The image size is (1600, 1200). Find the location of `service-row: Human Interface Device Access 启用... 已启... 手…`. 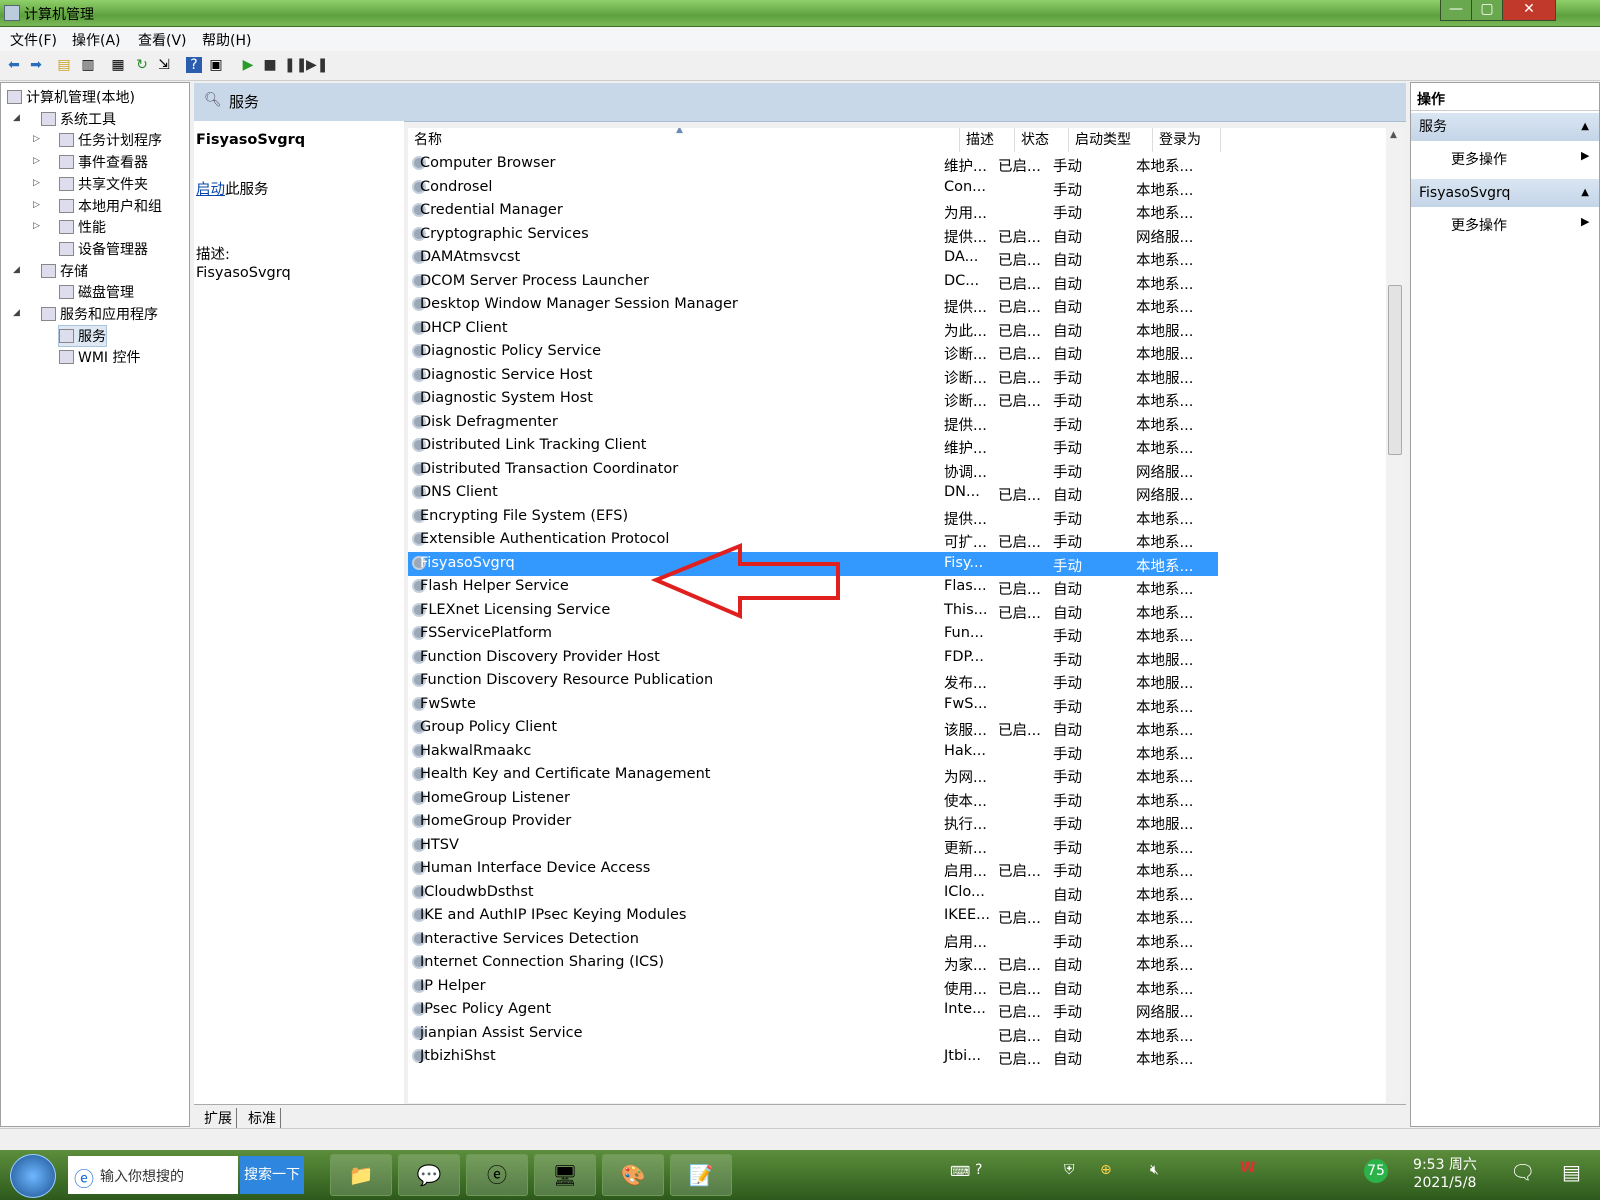

service-row: Human Interface Device Access 启用... 已启... 手… is located at coordinates (813, 869).